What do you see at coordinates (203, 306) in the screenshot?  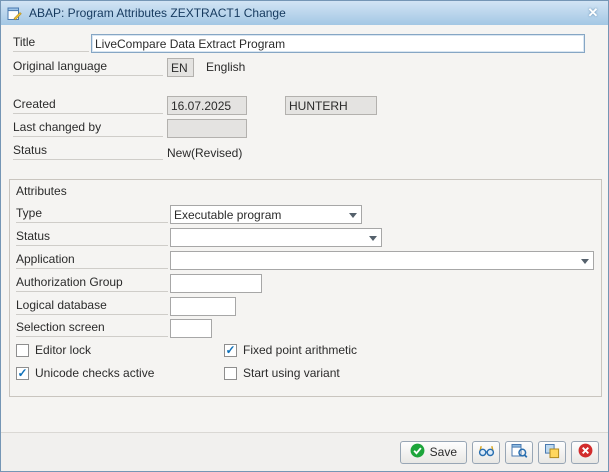 I see `logical-database-input` at bounding box center [203, 306].